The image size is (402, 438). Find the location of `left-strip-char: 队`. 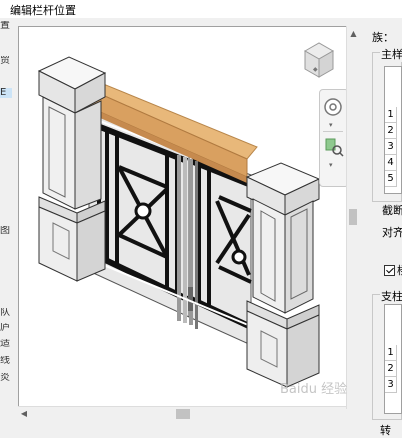

left-strip-char: 队 is located at coordinates (5, 313).